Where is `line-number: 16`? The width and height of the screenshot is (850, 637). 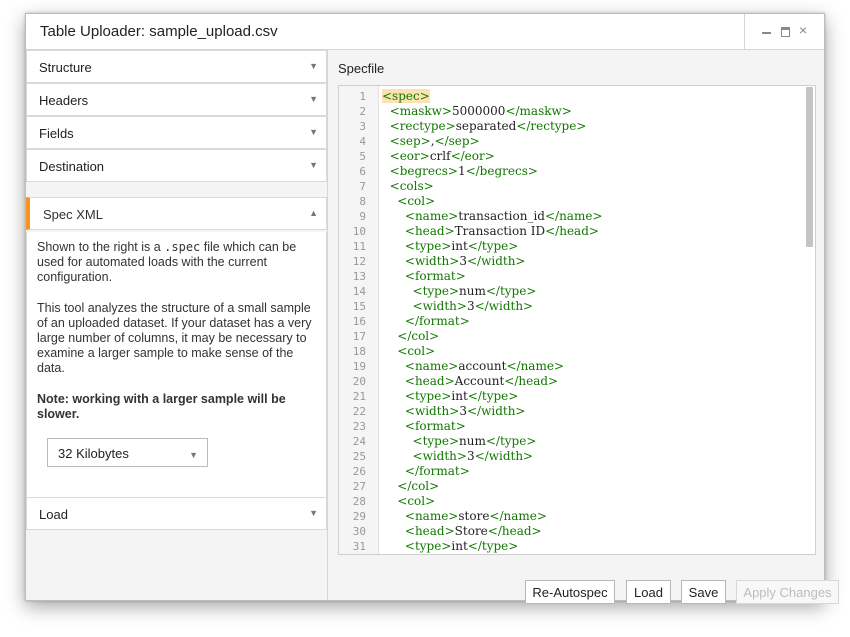 line-number: 16 is located at coordinates (359, 321).